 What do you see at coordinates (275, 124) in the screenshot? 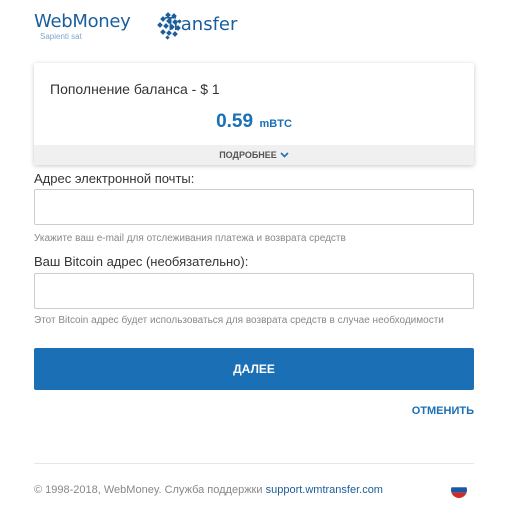
I see `amount-unit: mBTC` at bounding box center [275, 124].